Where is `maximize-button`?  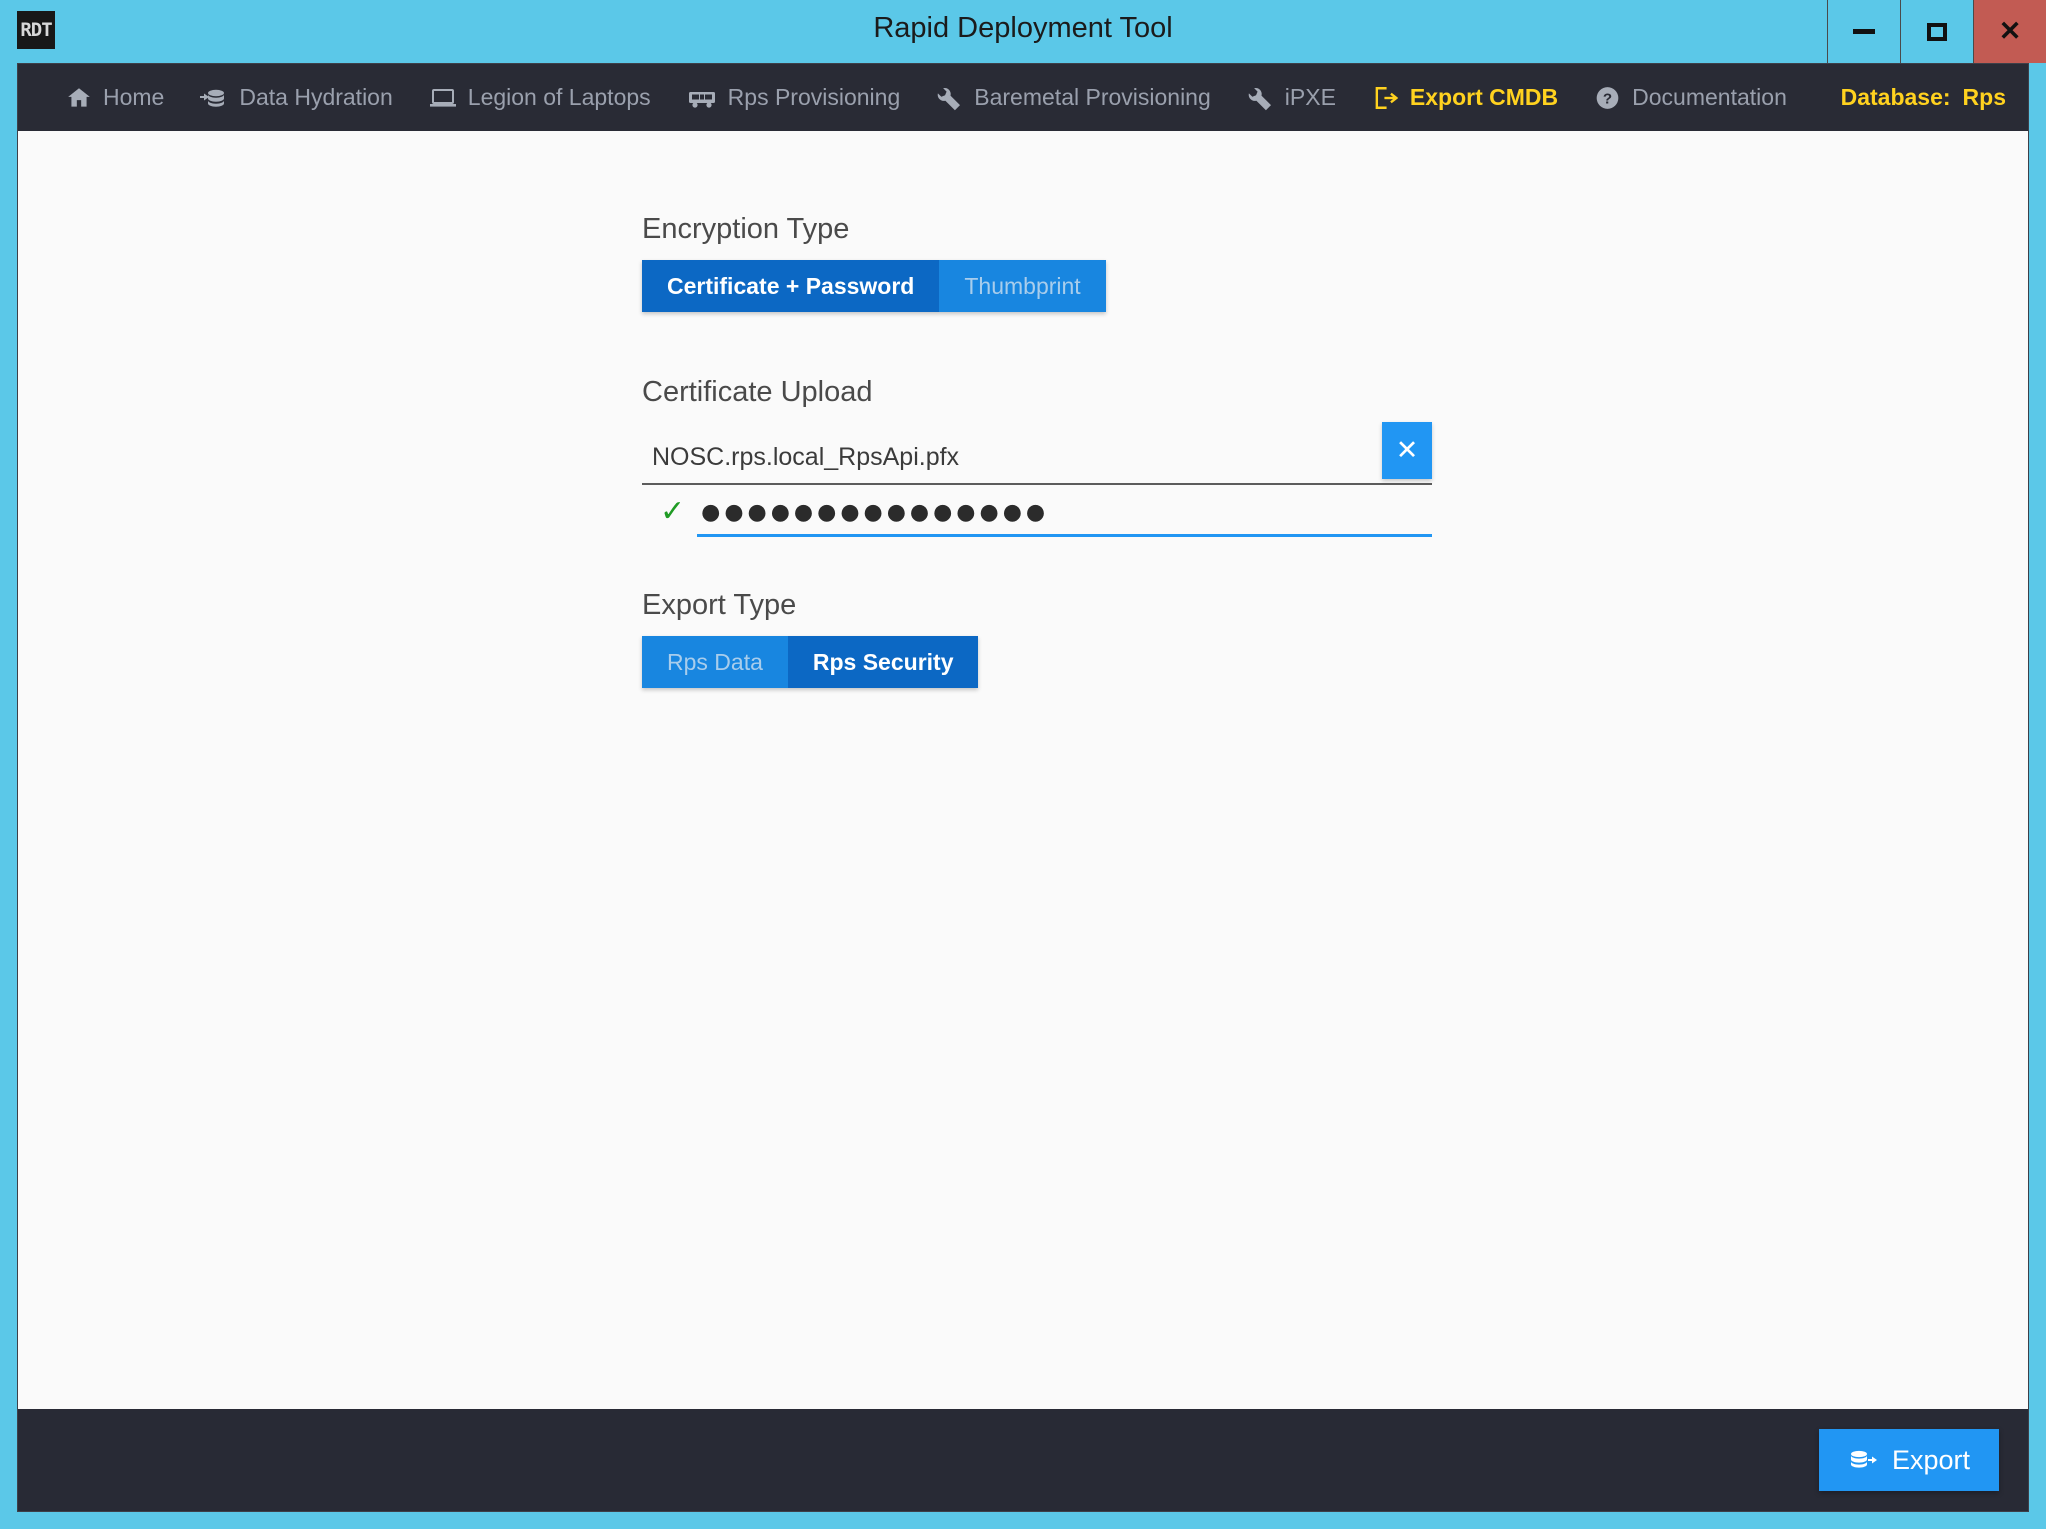 maximize-button is located at coordinates (1936, 31).